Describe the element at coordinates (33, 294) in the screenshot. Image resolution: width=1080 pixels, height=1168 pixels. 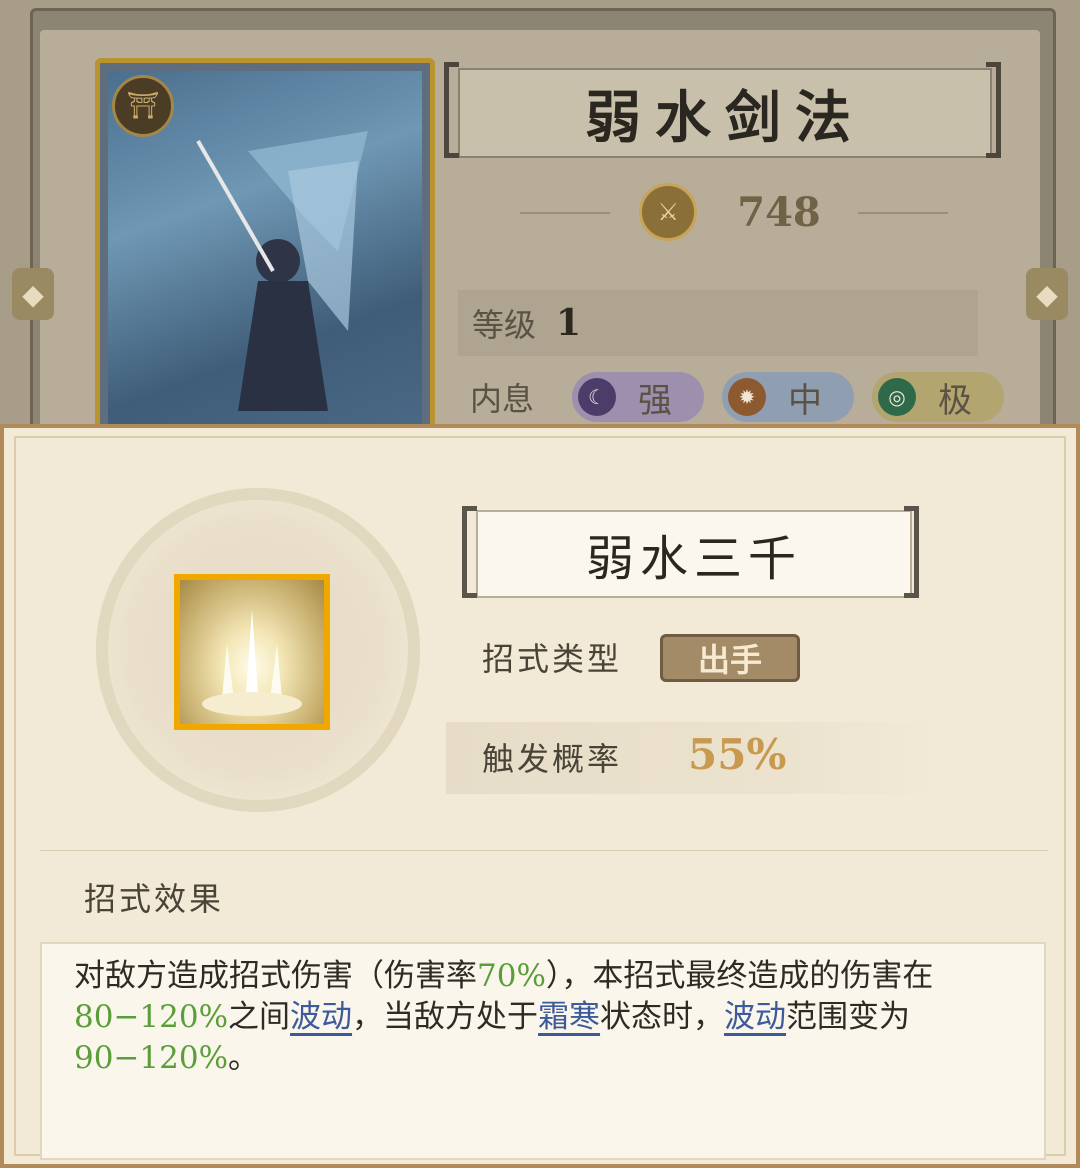
I see `prev-arrow-icon: ◆` at that location.